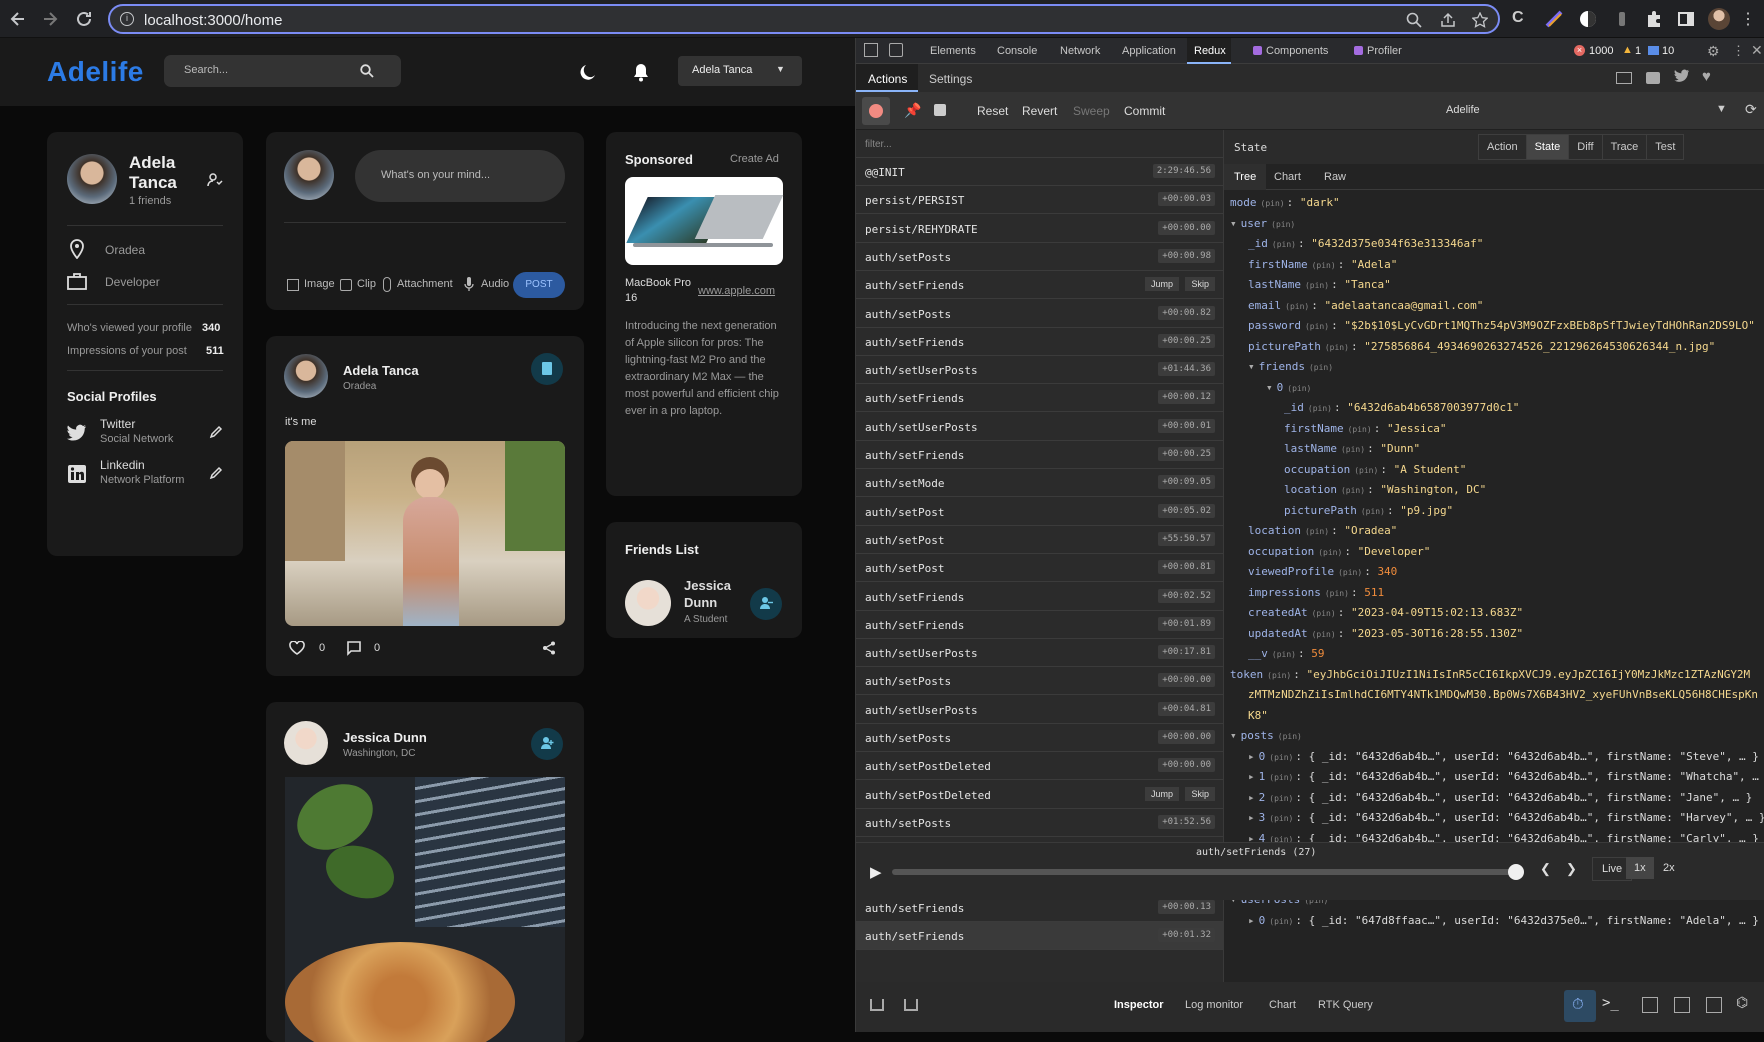 This screenshot has height=1042, width=1764. I want to click on export-icon, so click(877, 1005).